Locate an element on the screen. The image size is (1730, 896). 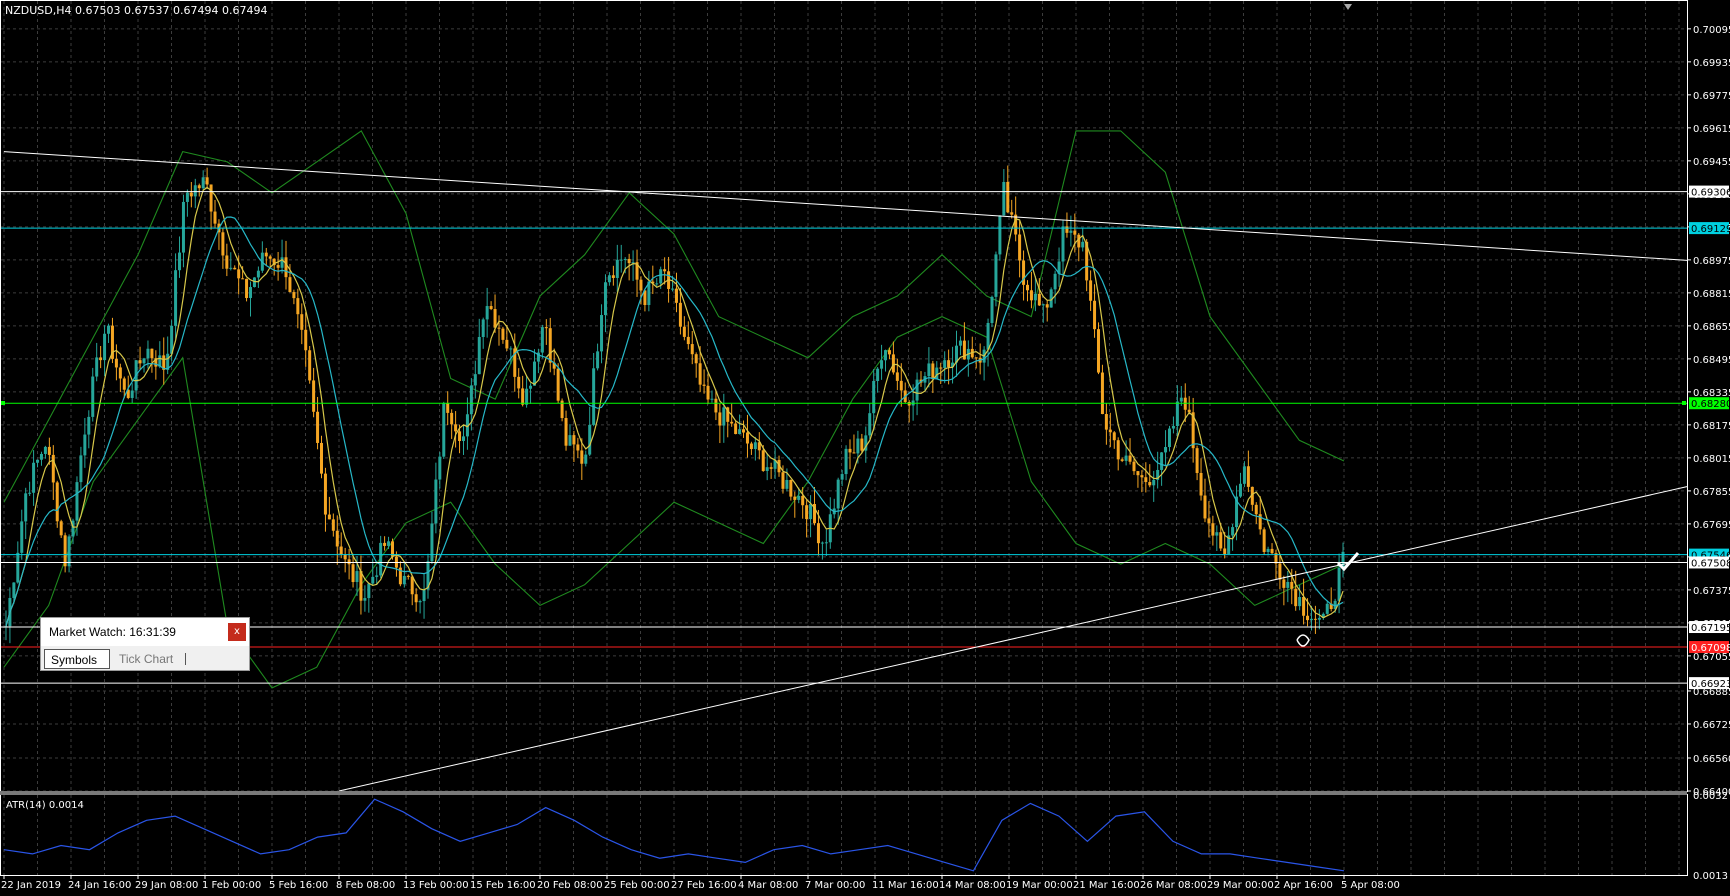
y-tick-label: 0.68655 is located at coordinates (1711, 327).